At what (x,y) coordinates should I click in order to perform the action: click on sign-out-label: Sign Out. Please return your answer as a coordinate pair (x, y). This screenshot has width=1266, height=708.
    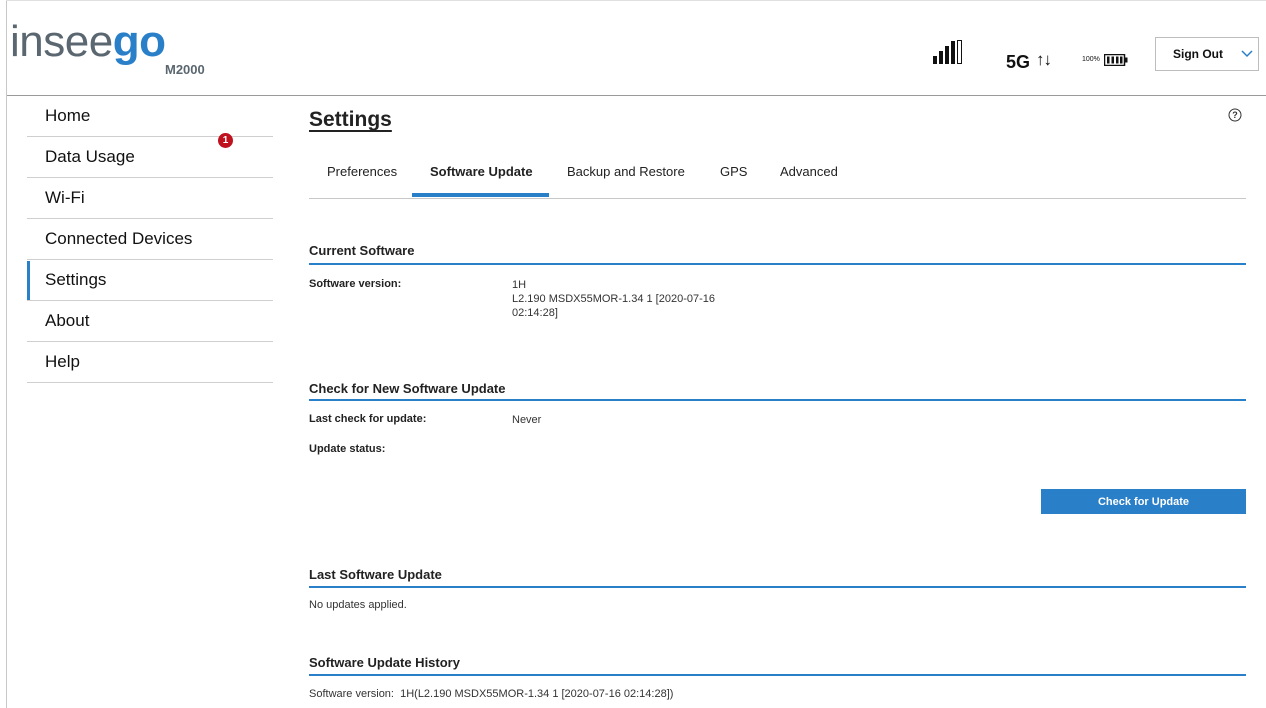
    Looking at the image, I should click on (1198, 54).